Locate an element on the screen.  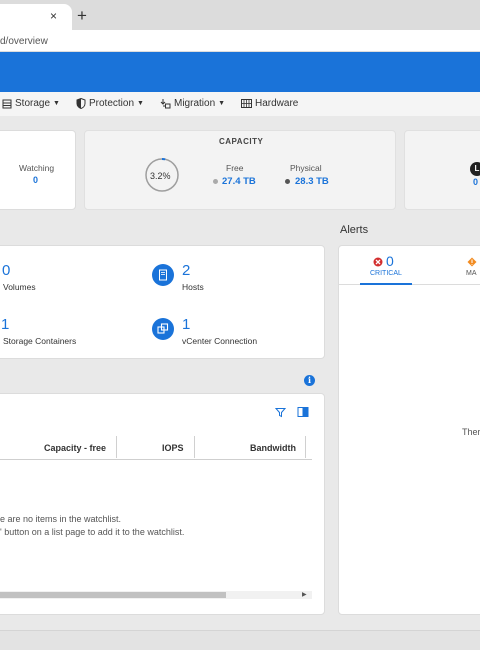
free-label: Free is located at coordinates (235, 168).